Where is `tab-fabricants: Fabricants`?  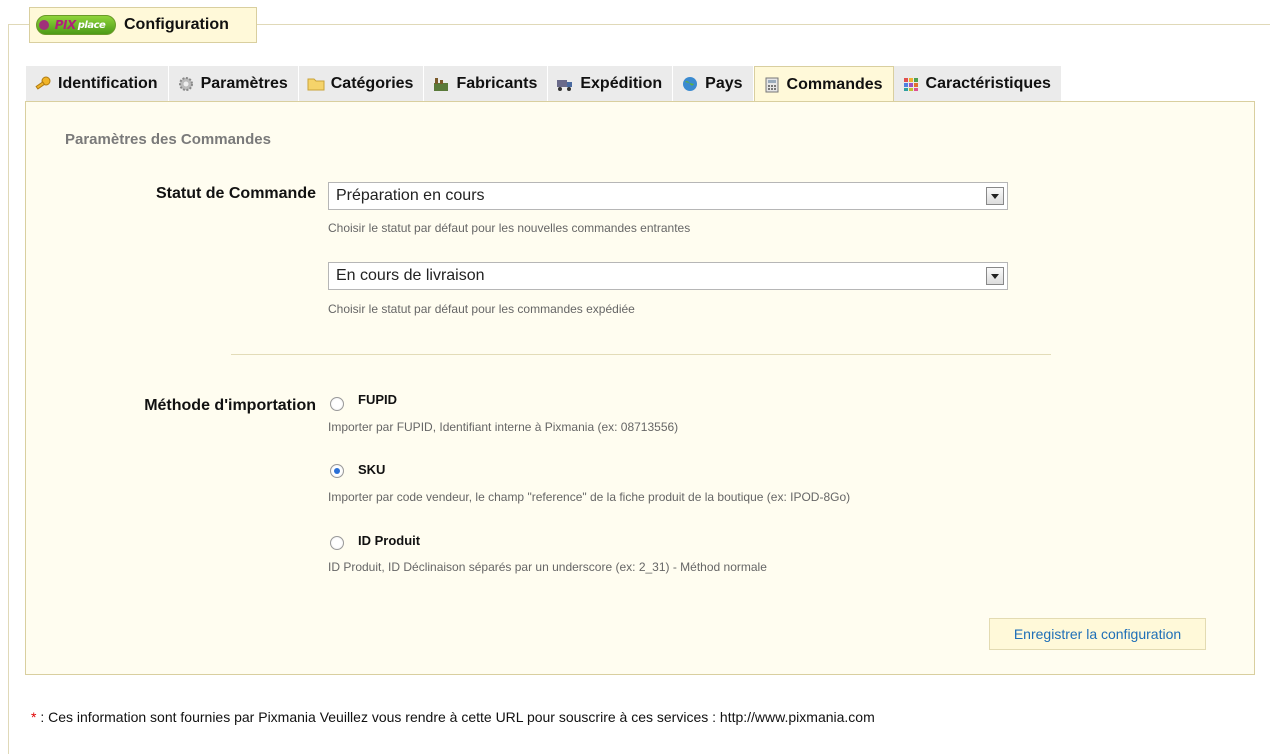
tab-fabricants: Fabricants is located at coordinates (486, 84).